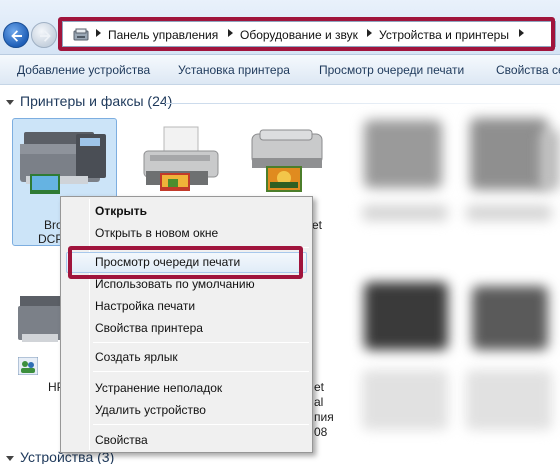 This screenshot has height=464, width=560. What do you see at coordinates (185, 262) in the screenshot?
I see `menu-item-highlight-frame` at bounding box center [185, 262].